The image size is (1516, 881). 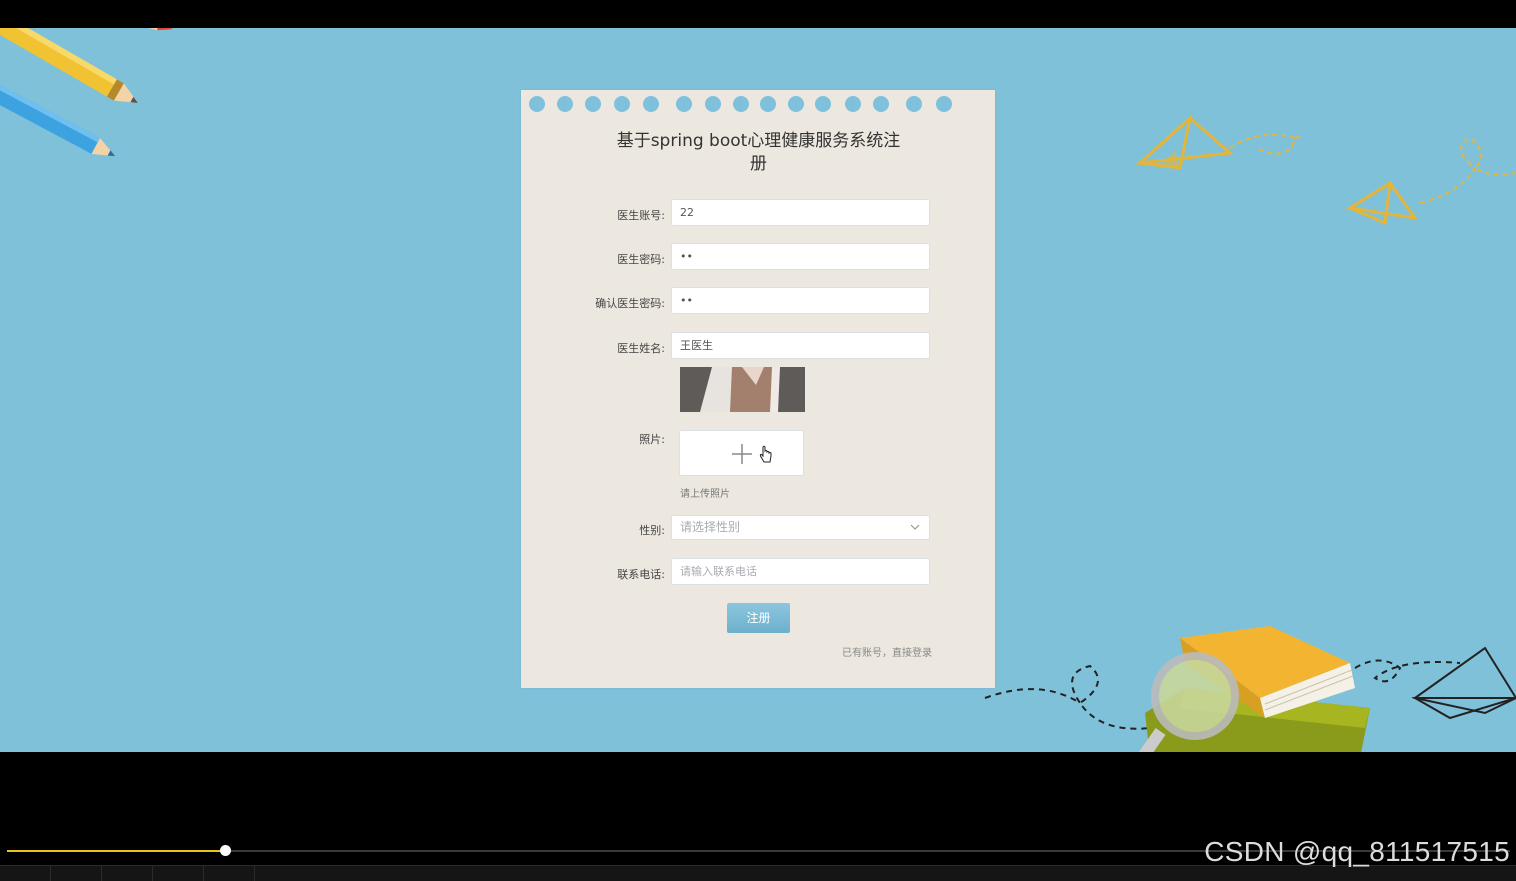 What do you see at coordinates (758, 618) in the screenshot?
I see `register-button: 注册` at bounding box center [758, 618].